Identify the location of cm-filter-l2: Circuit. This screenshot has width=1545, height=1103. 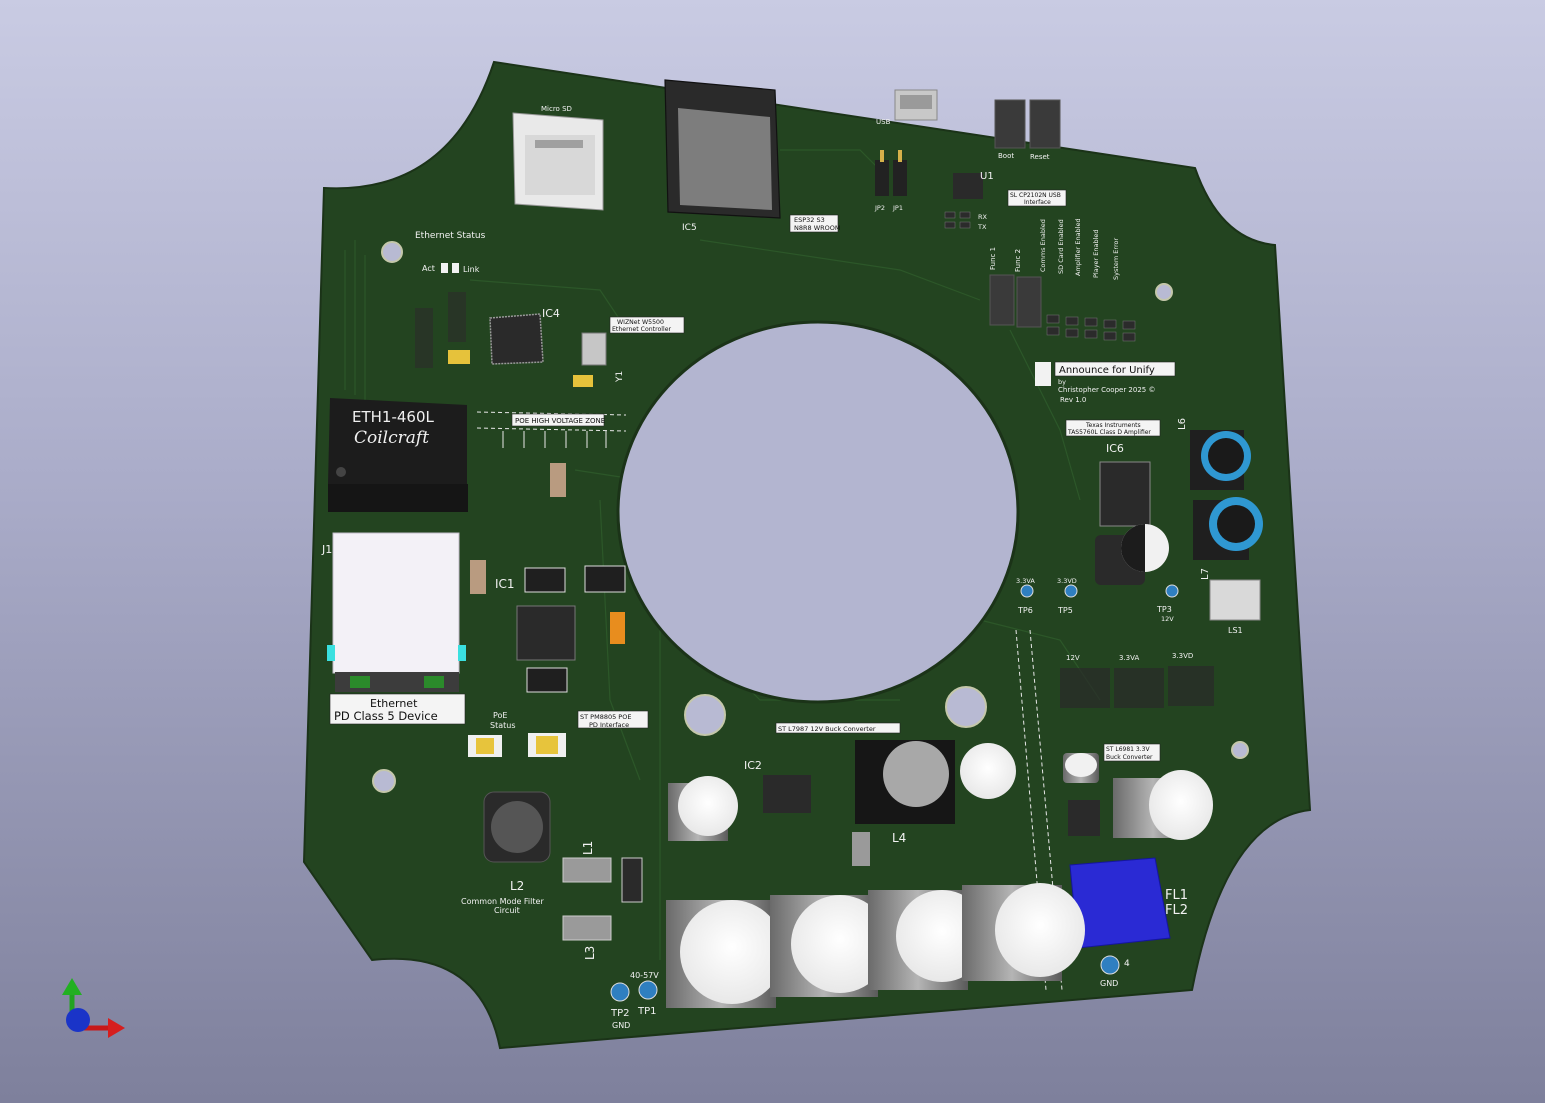
(507, 910).